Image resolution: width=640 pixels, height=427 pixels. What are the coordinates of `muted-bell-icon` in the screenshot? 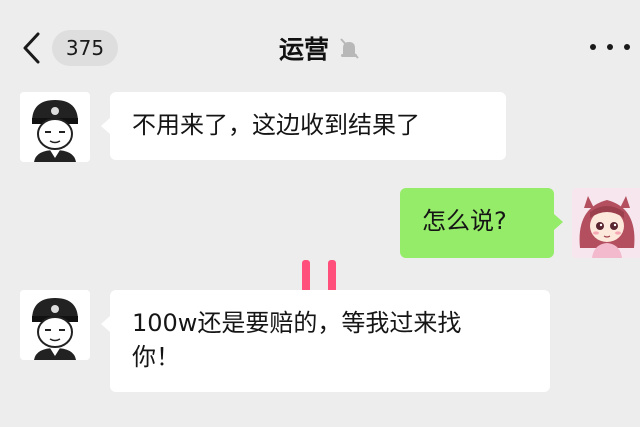 It's located at (349, 48).